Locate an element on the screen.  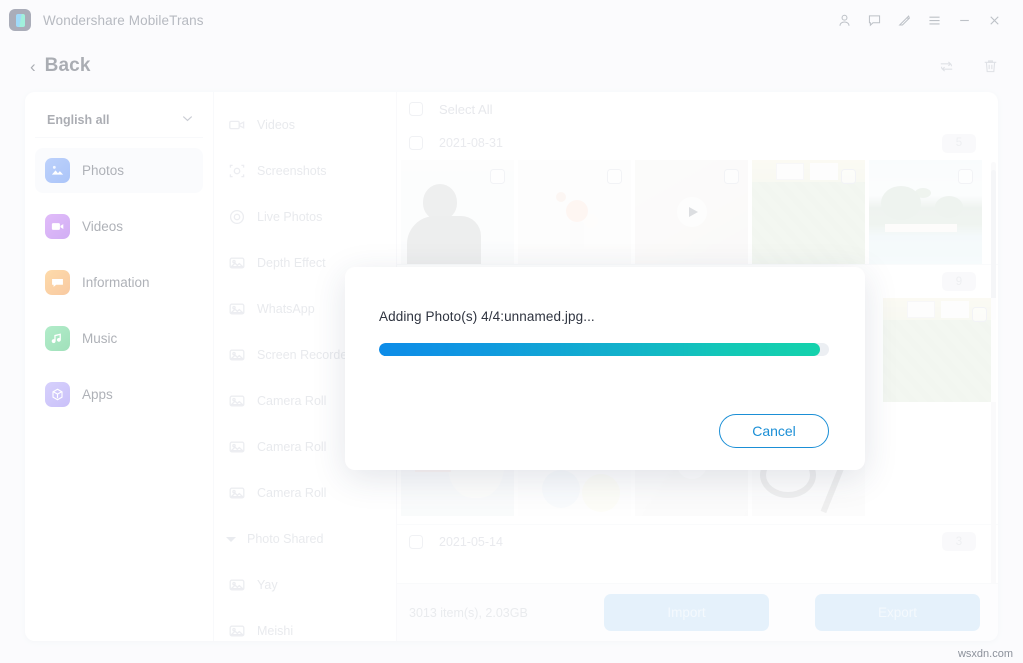
progress-bar-track is located at coordinates (604, 349).